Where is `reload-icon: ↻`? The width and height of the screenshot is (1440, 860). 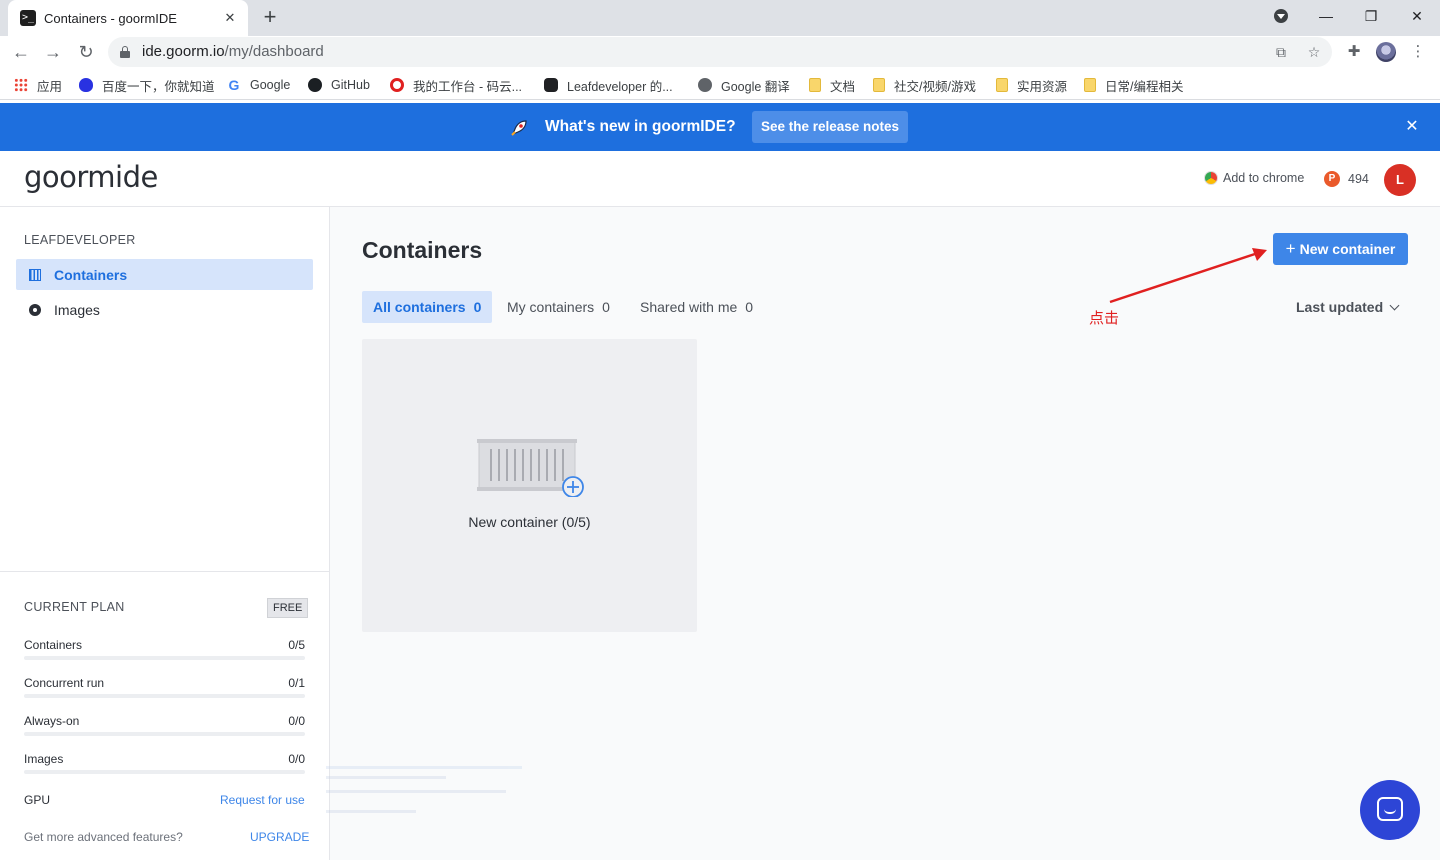
reload-icon: ↻ is located at coordinates (86, 52).